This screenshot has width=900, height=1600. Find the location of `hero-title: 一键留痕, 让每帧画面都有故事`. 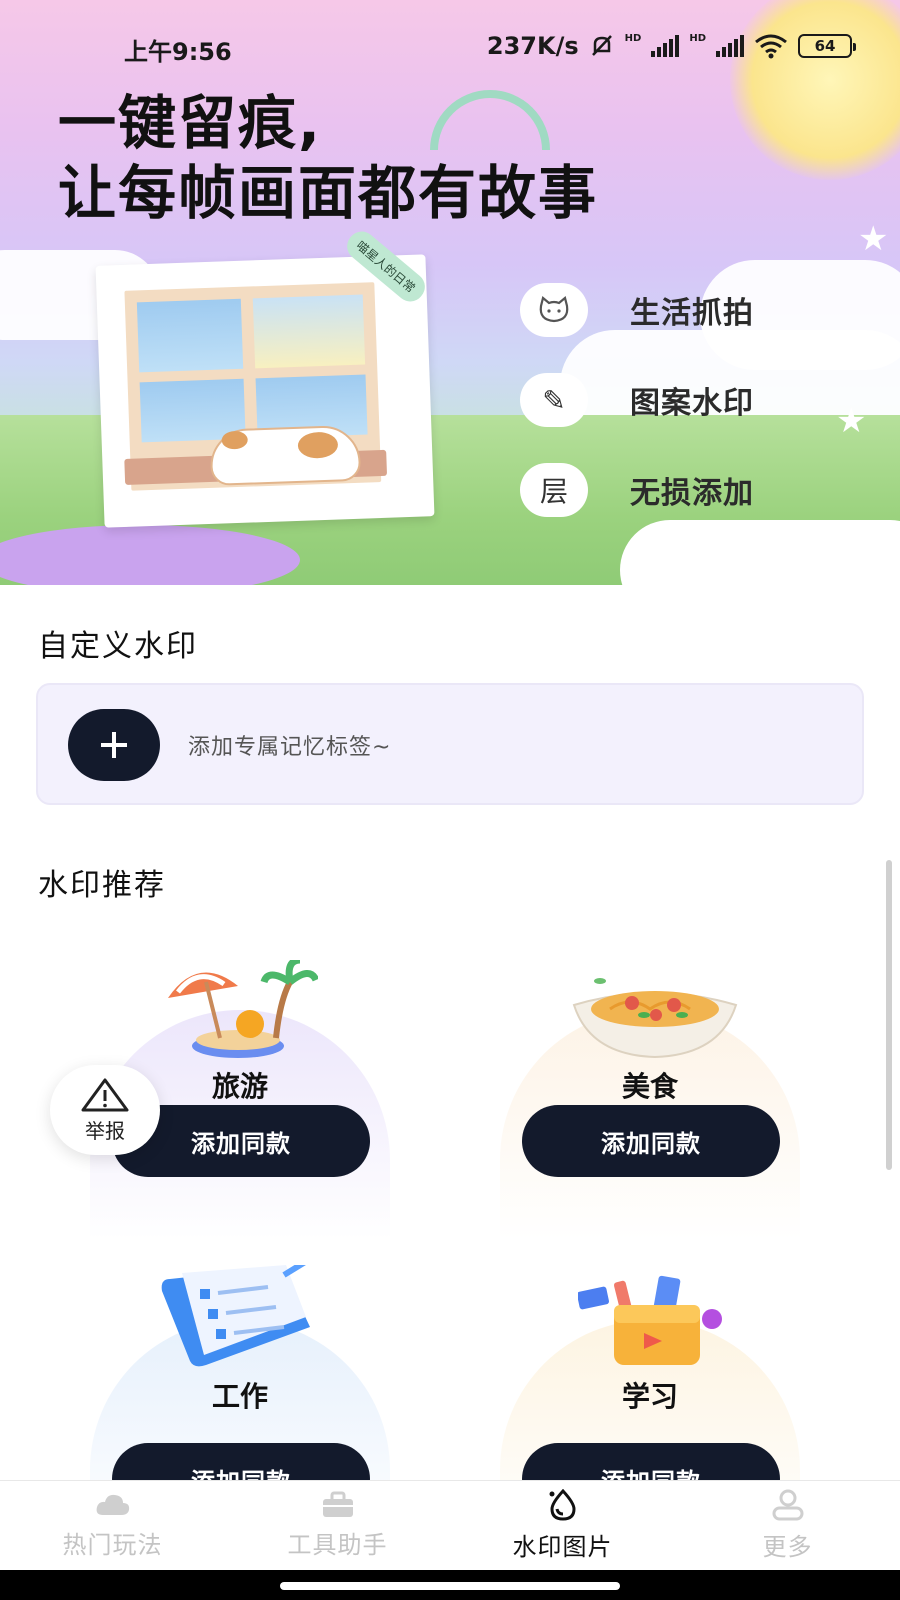

hero-title: 一键留痕, 让每帧画面都有故事 is located at coordinates (328, 158).